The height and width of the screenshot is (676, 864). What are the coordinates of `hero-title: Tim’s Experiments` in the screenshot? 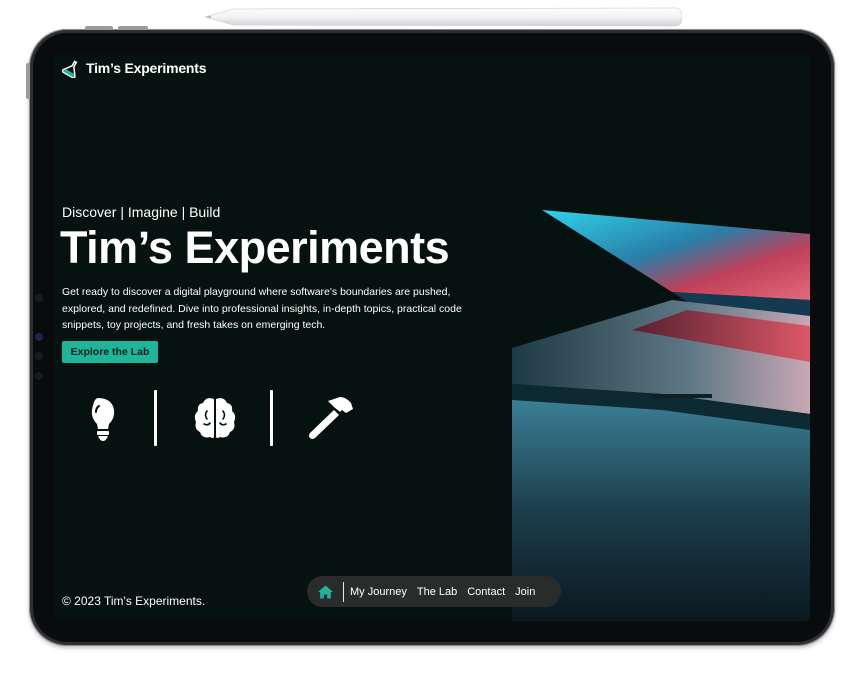 It's located at (255, 247).